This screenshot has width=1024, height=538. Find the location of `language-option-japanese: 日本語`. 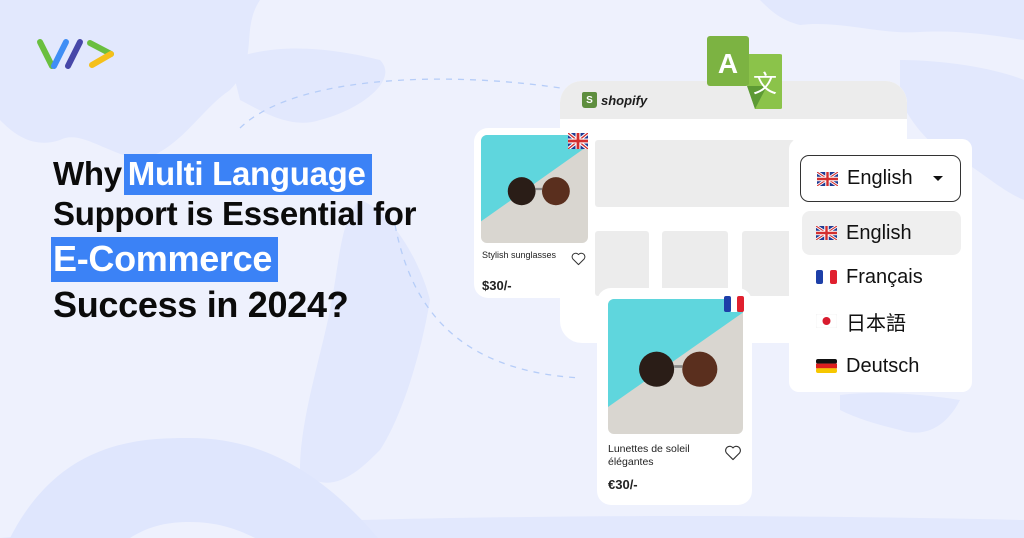

language-option-japanese: 日本語 is located at coordinates (881, 321).